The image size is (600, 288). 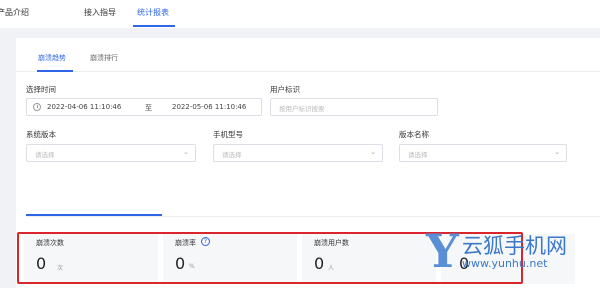 I want to click on active-tab-indicator, so click(x=154, y=26).